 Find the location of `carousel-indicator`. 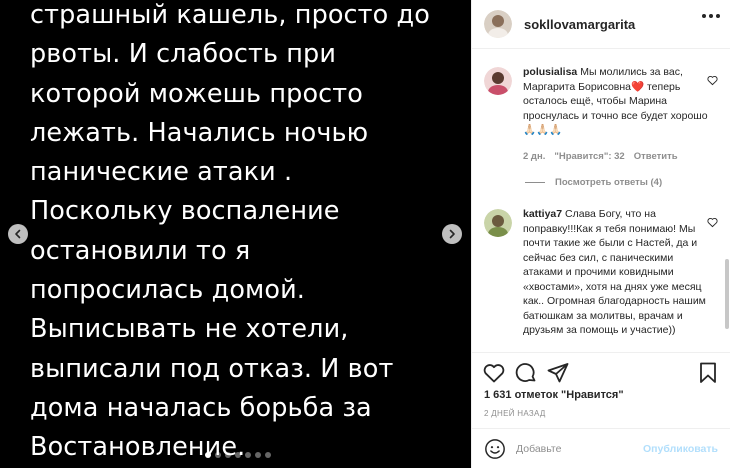

carousel-indicator is located at coordinates (238, 455).